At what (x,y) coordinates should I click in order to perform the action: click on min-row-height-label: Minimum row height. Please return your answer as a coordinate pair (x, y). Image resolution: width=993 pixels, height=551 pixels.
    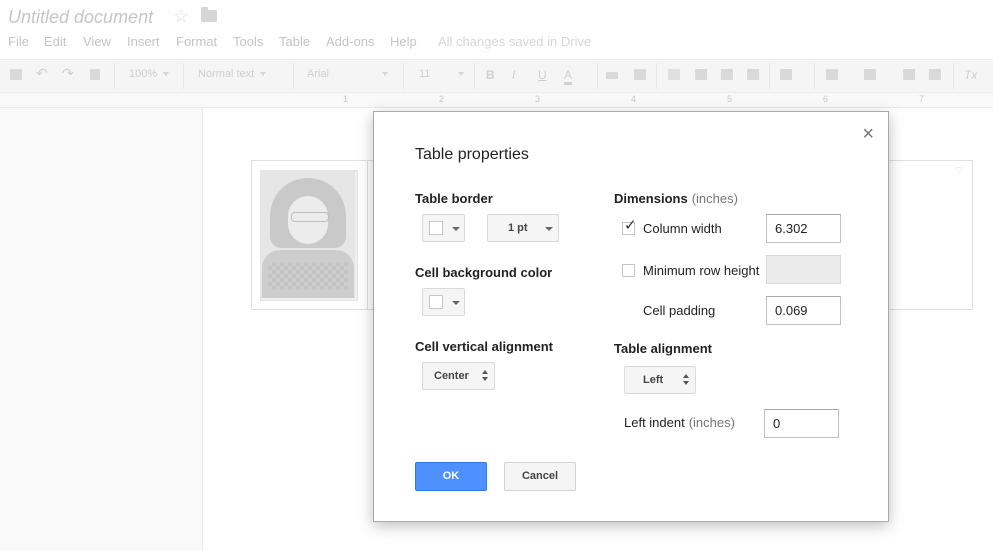
    Looking at the image, I should click on (701, 270).